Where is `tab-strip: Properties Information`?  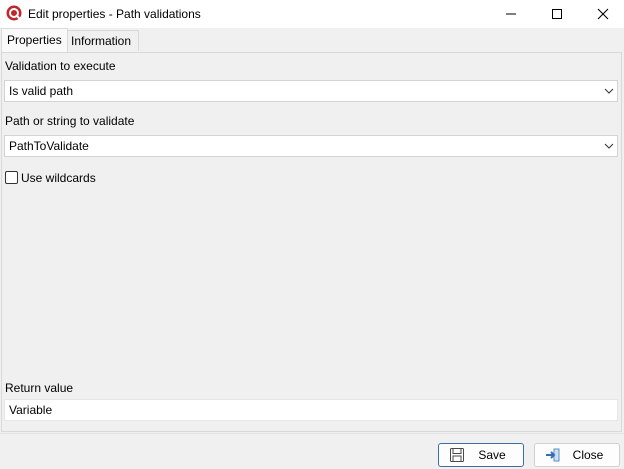
tab-strip: Properties Information is located at coordinates (312, 40).